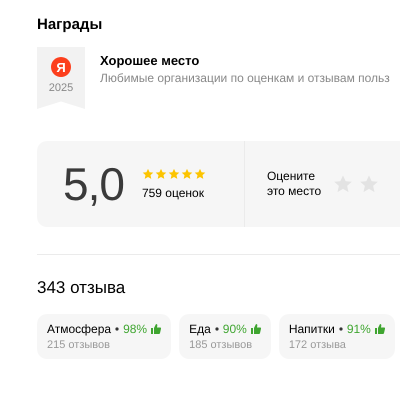 The height and width of the screenshot is (400, 400). What do you see at coordinates (93, 184) in the screenshot?
I see `rating-score: 5,0` at bounding box center [93, 184].